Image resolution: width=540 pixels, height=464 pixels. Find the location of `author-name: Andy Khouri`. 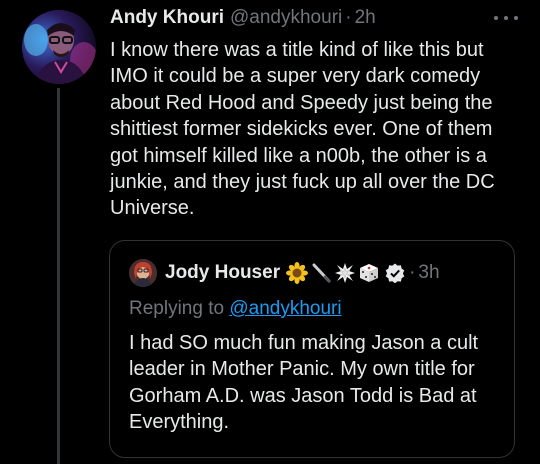

author-name: Andy Khouri is located at coordinates (167, 18).